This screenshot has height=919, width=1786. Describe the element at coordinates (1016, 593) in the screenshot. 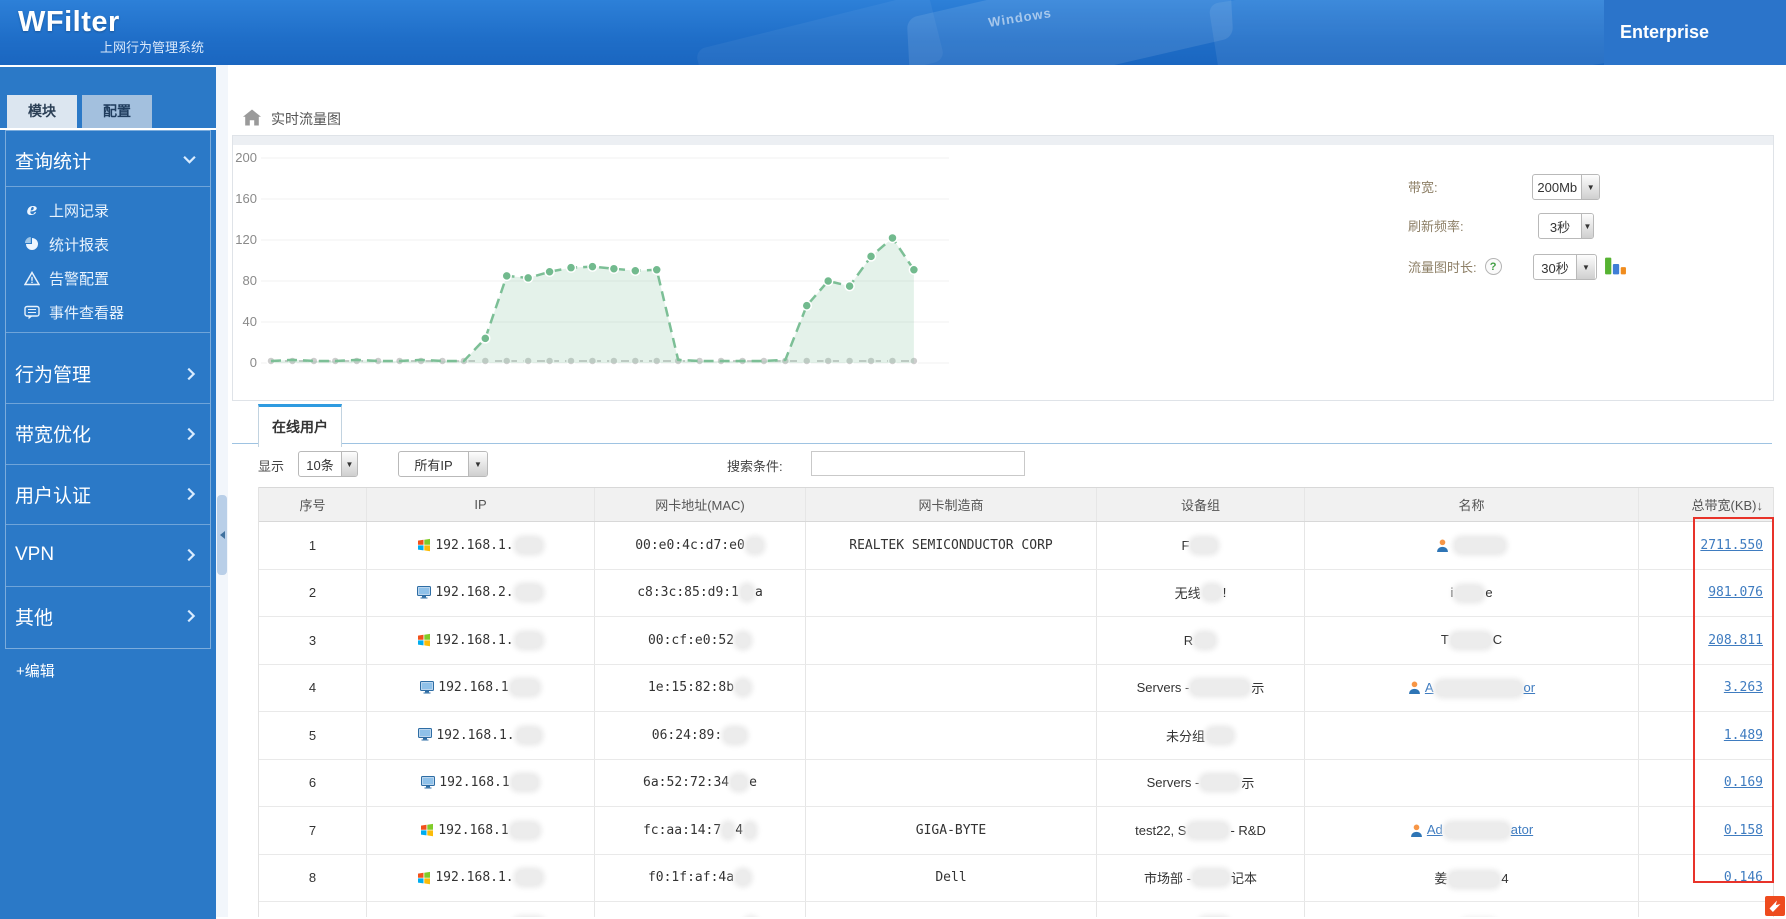

I see `table-row: 2 192.168.2. c8:3c:85:d9:1 a 无线! i e 981.076` at that location.